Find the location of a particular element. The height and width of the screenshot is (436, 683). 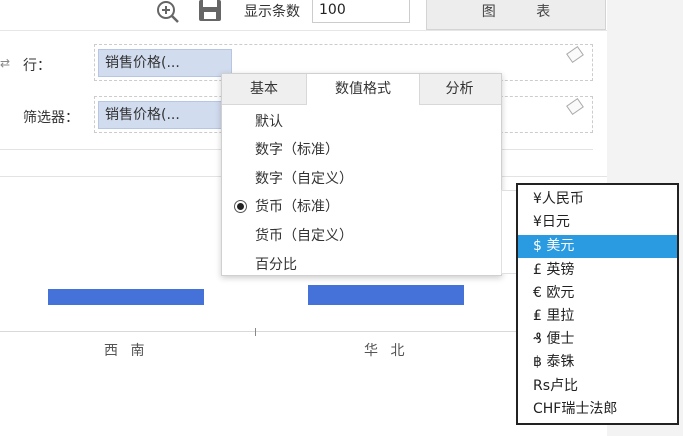

currency-eur: € 欧元 is located at coordinates (597, 293).